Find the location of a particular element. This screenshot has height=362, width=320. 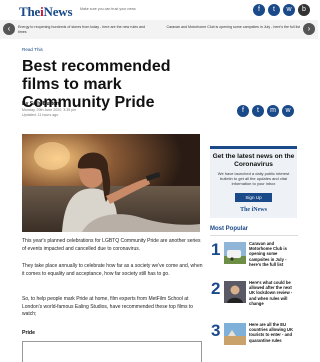

caravan-thumbnail is located at coordinates (235, 253).